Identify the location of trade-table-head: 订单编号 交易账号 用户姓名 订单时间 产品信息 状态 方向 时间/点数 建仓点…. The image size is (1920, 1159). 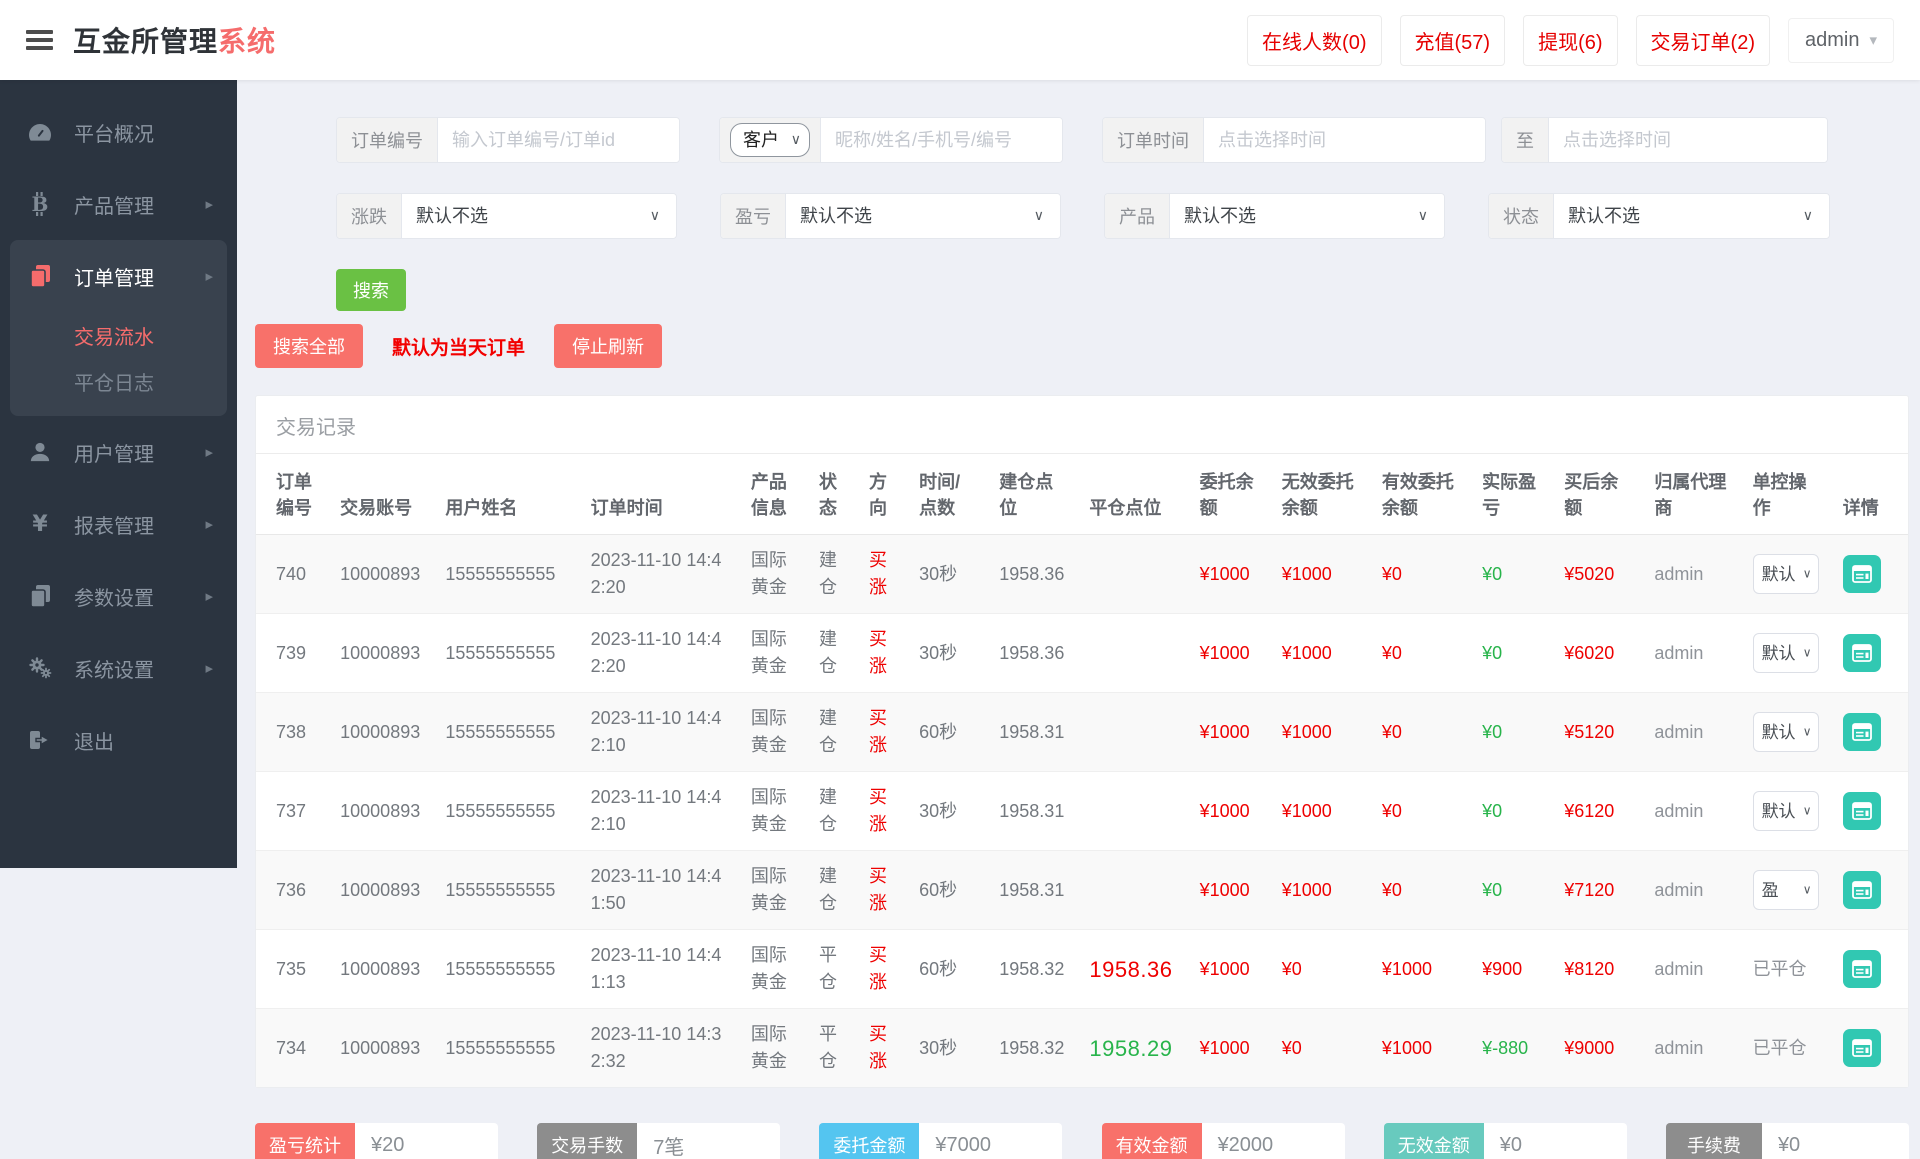
(1082, 495).